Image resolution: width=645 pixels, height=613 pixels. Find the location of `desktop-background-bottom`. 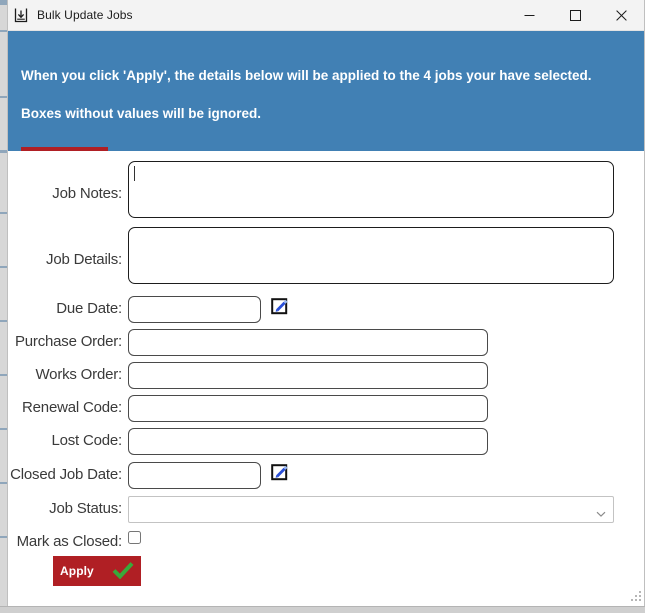

desktop-background-bottom is located at coordinates (322, 609).